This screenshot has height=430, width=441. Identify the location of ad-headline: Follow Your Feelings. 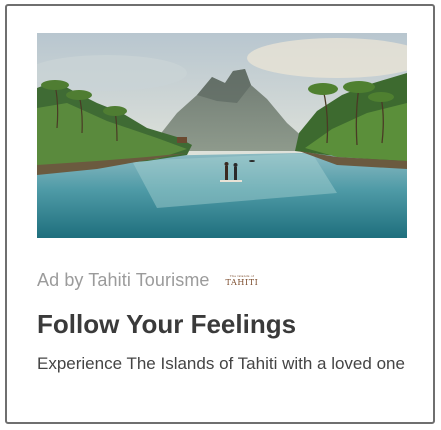
(166, 324).